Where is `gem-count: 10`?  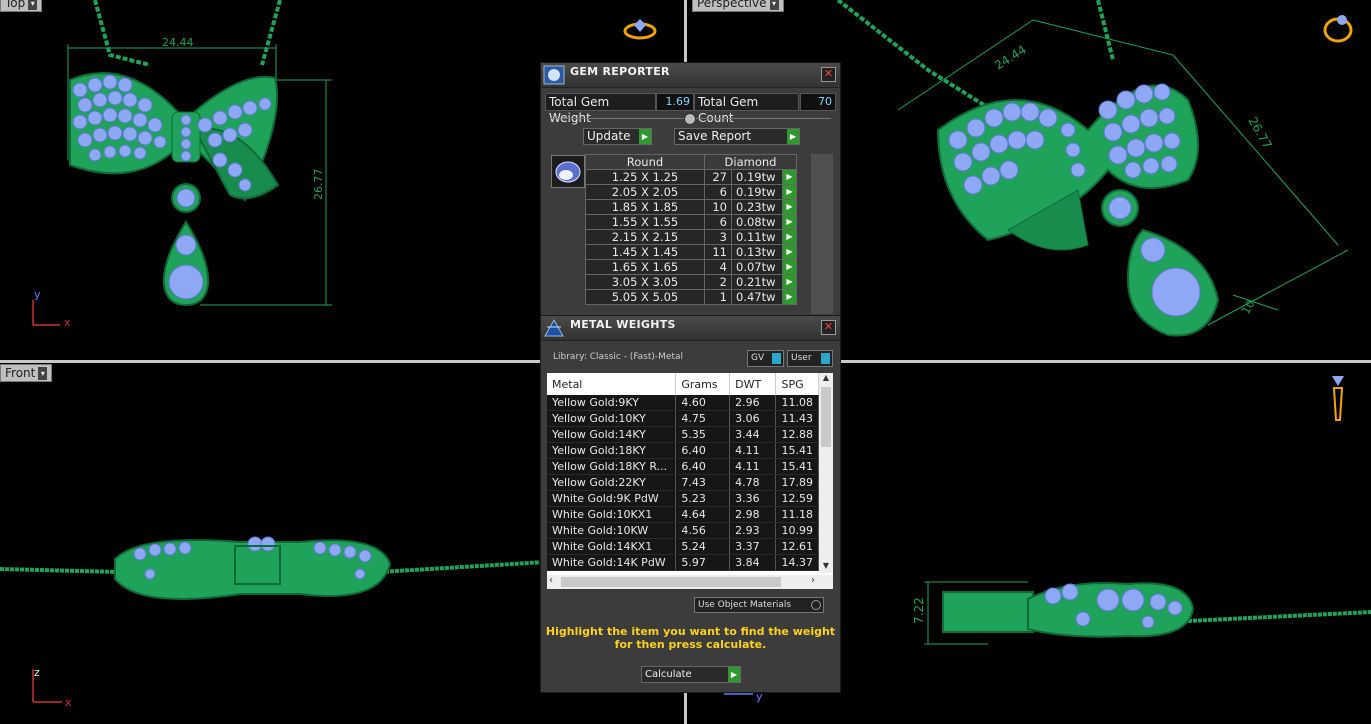 gem-count: 10 is located at coordinates (718, 207).